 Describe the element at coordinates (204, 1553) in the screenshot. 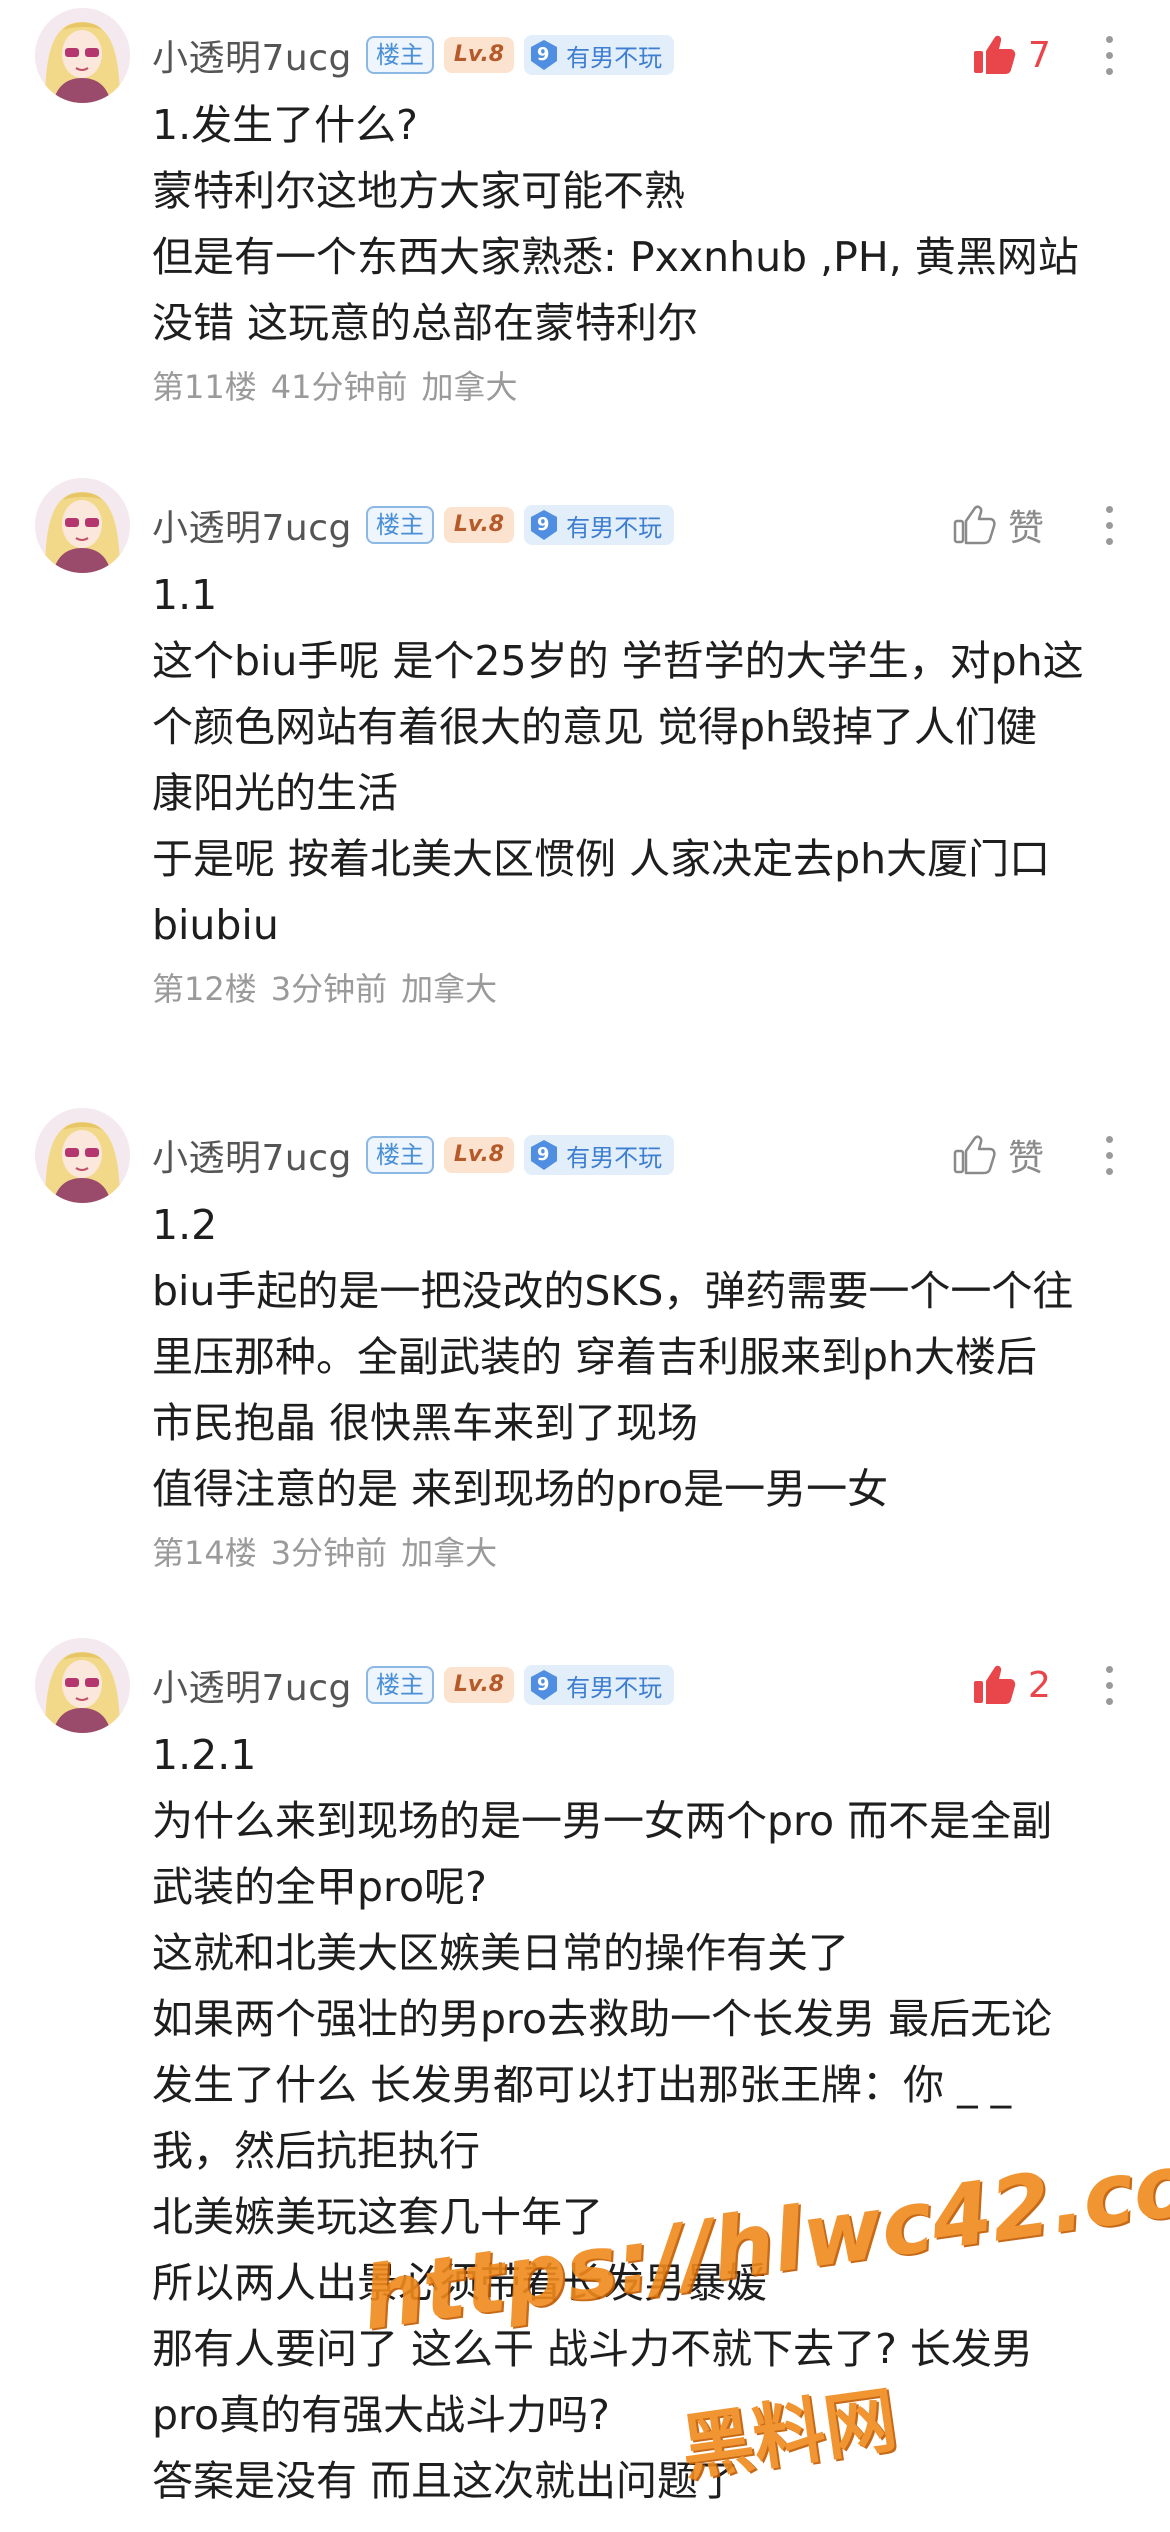

I see `floor-number: 第14楼` at that location.